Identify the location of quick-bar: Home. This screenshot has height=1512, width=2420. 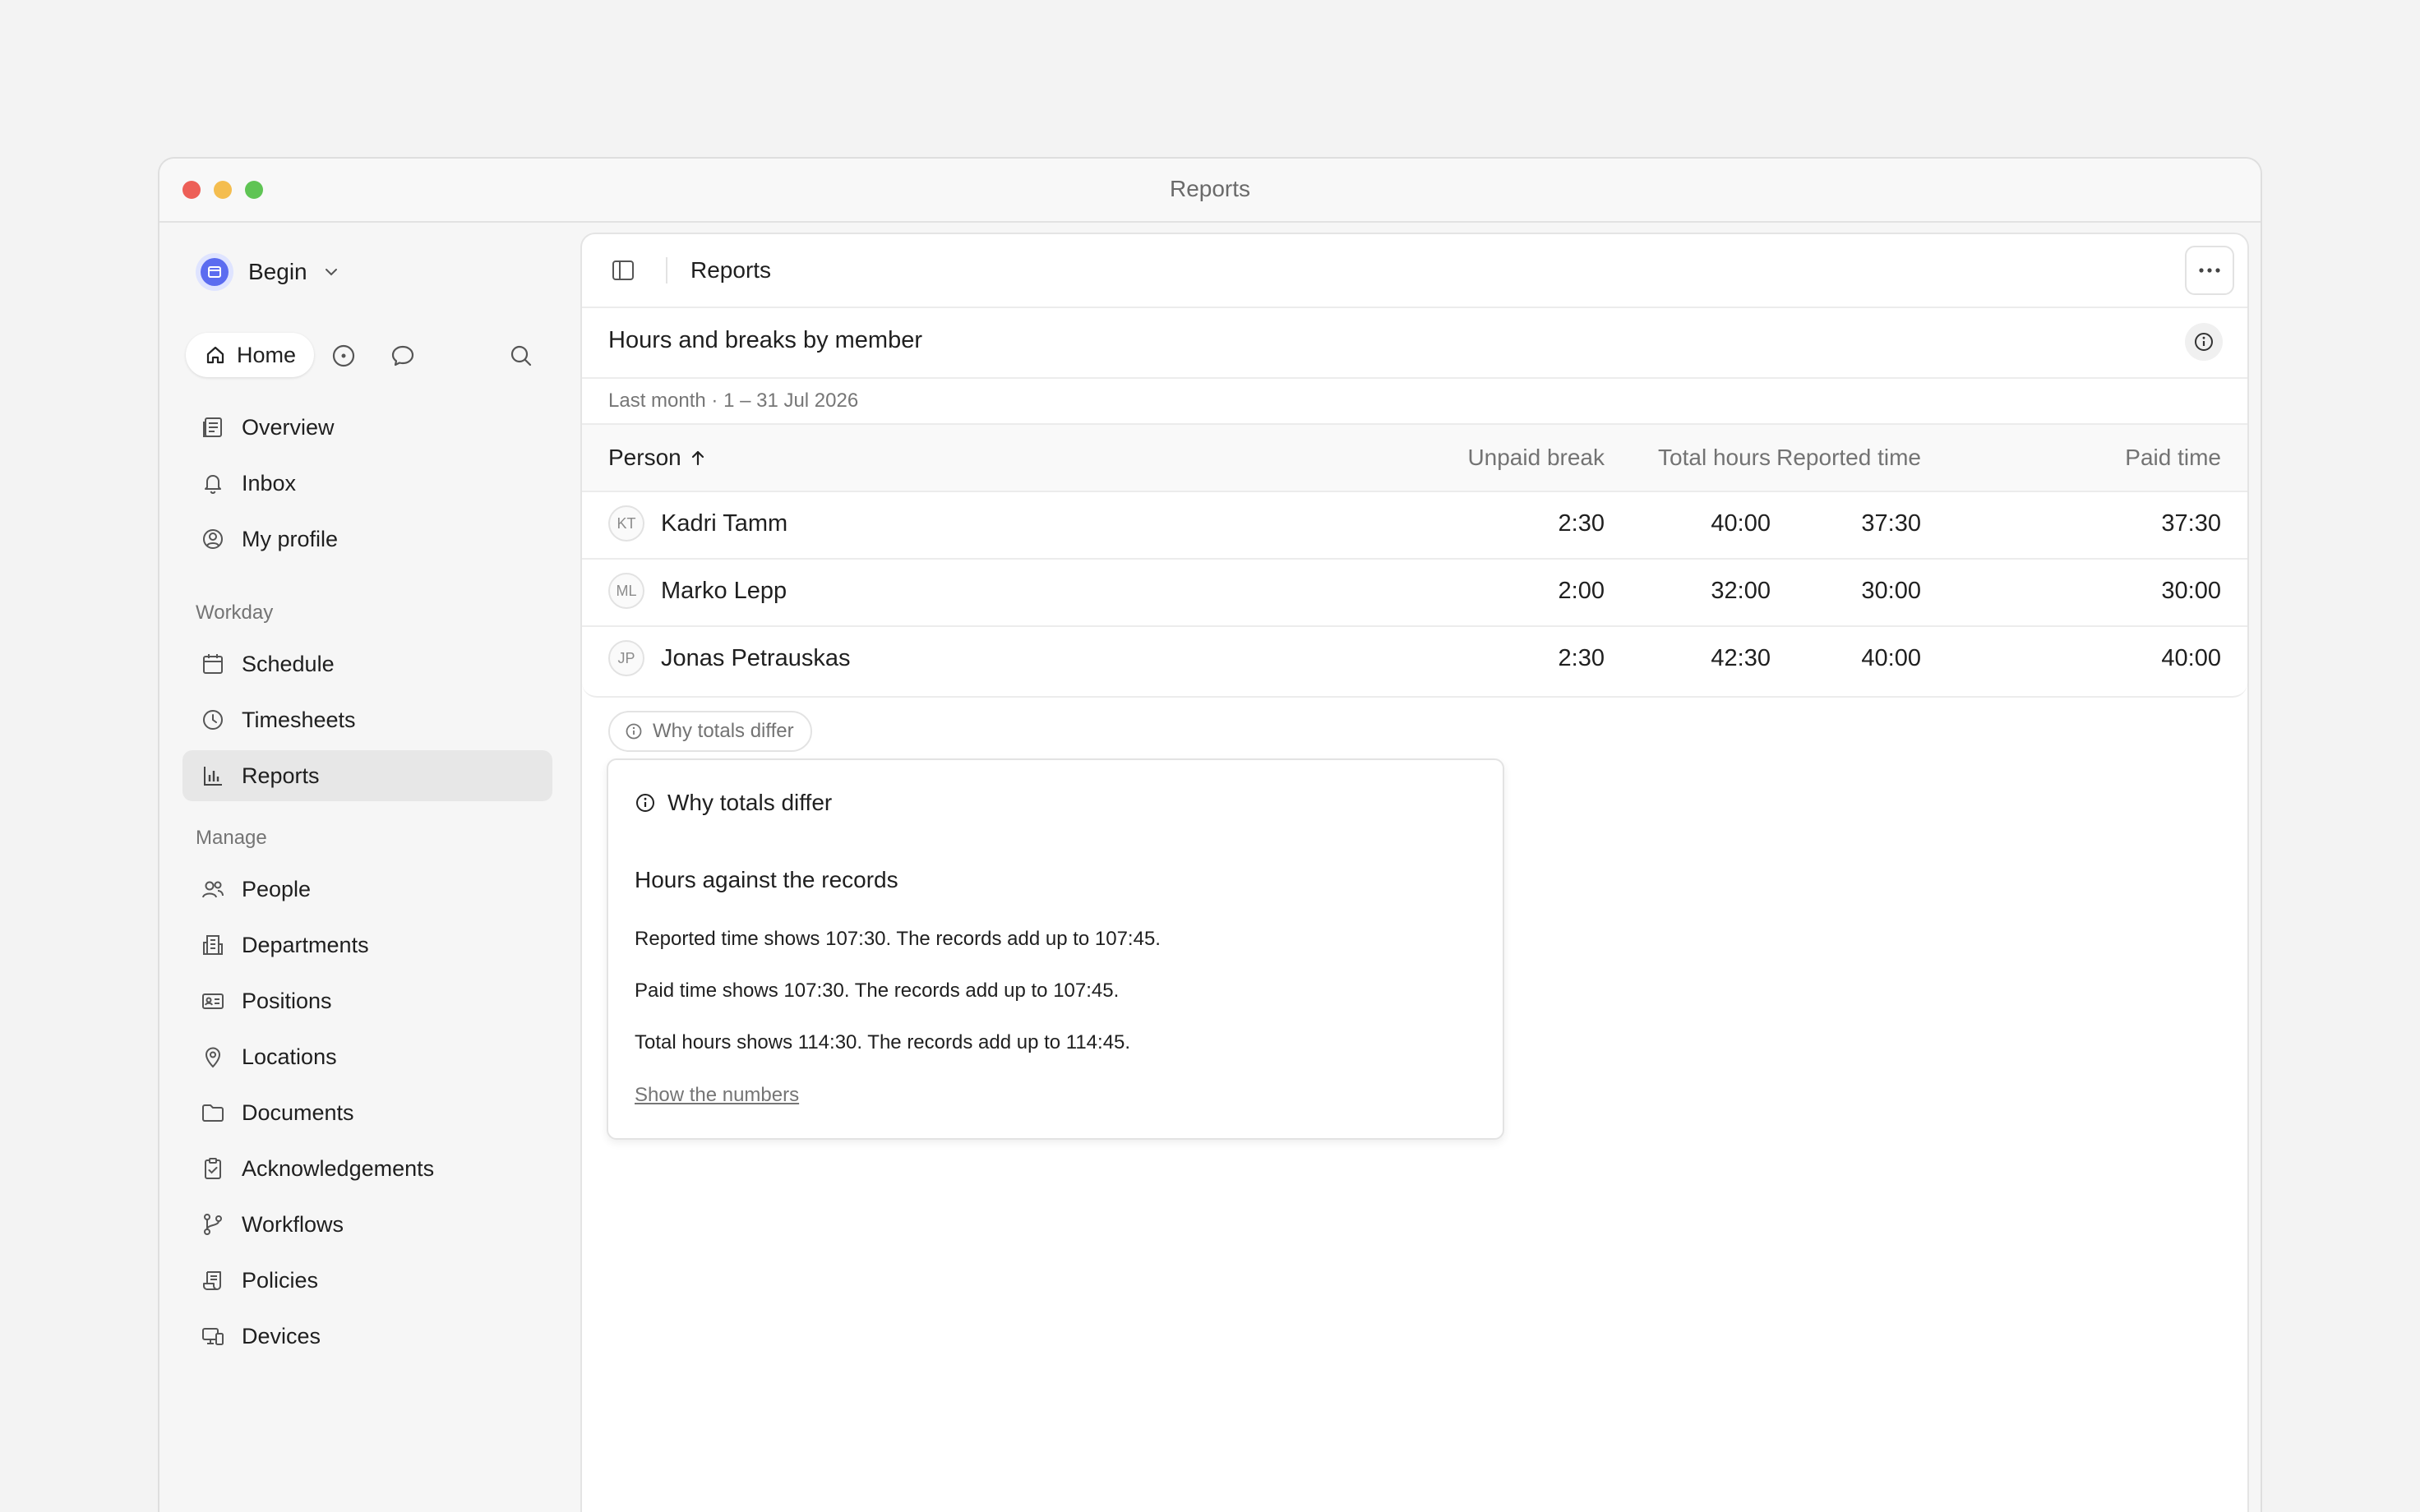
(365, 356).